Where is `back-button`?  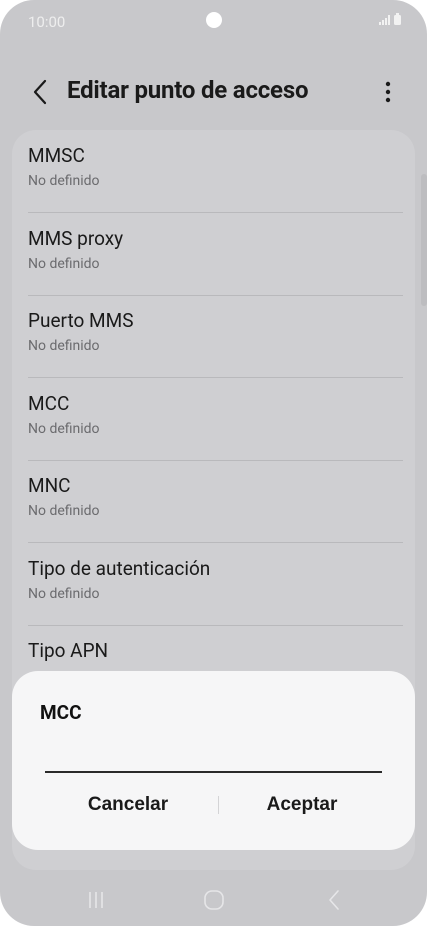 back-button is located at coordinates (40, 92).